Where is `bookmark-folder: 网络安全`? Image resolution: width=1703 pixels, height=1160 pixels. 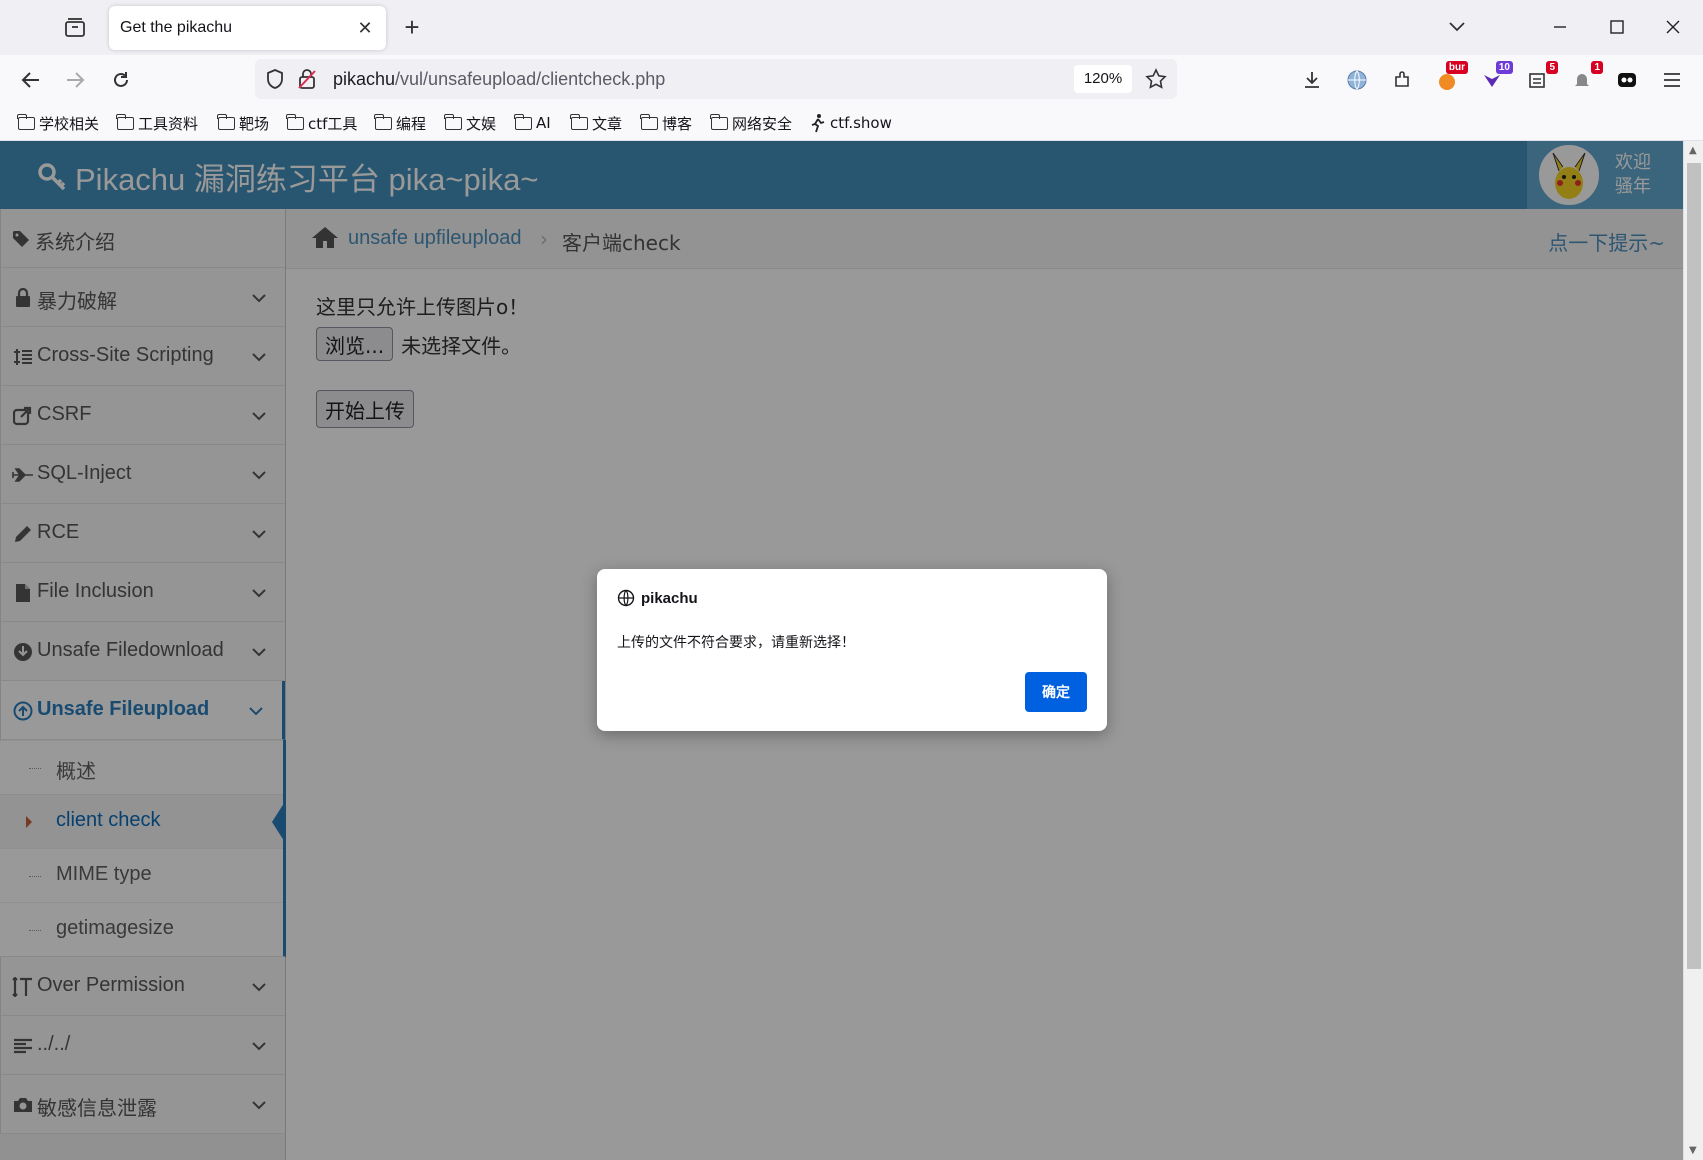 bookmark-folder: 网络安全 is located at coordinates (751, 123).